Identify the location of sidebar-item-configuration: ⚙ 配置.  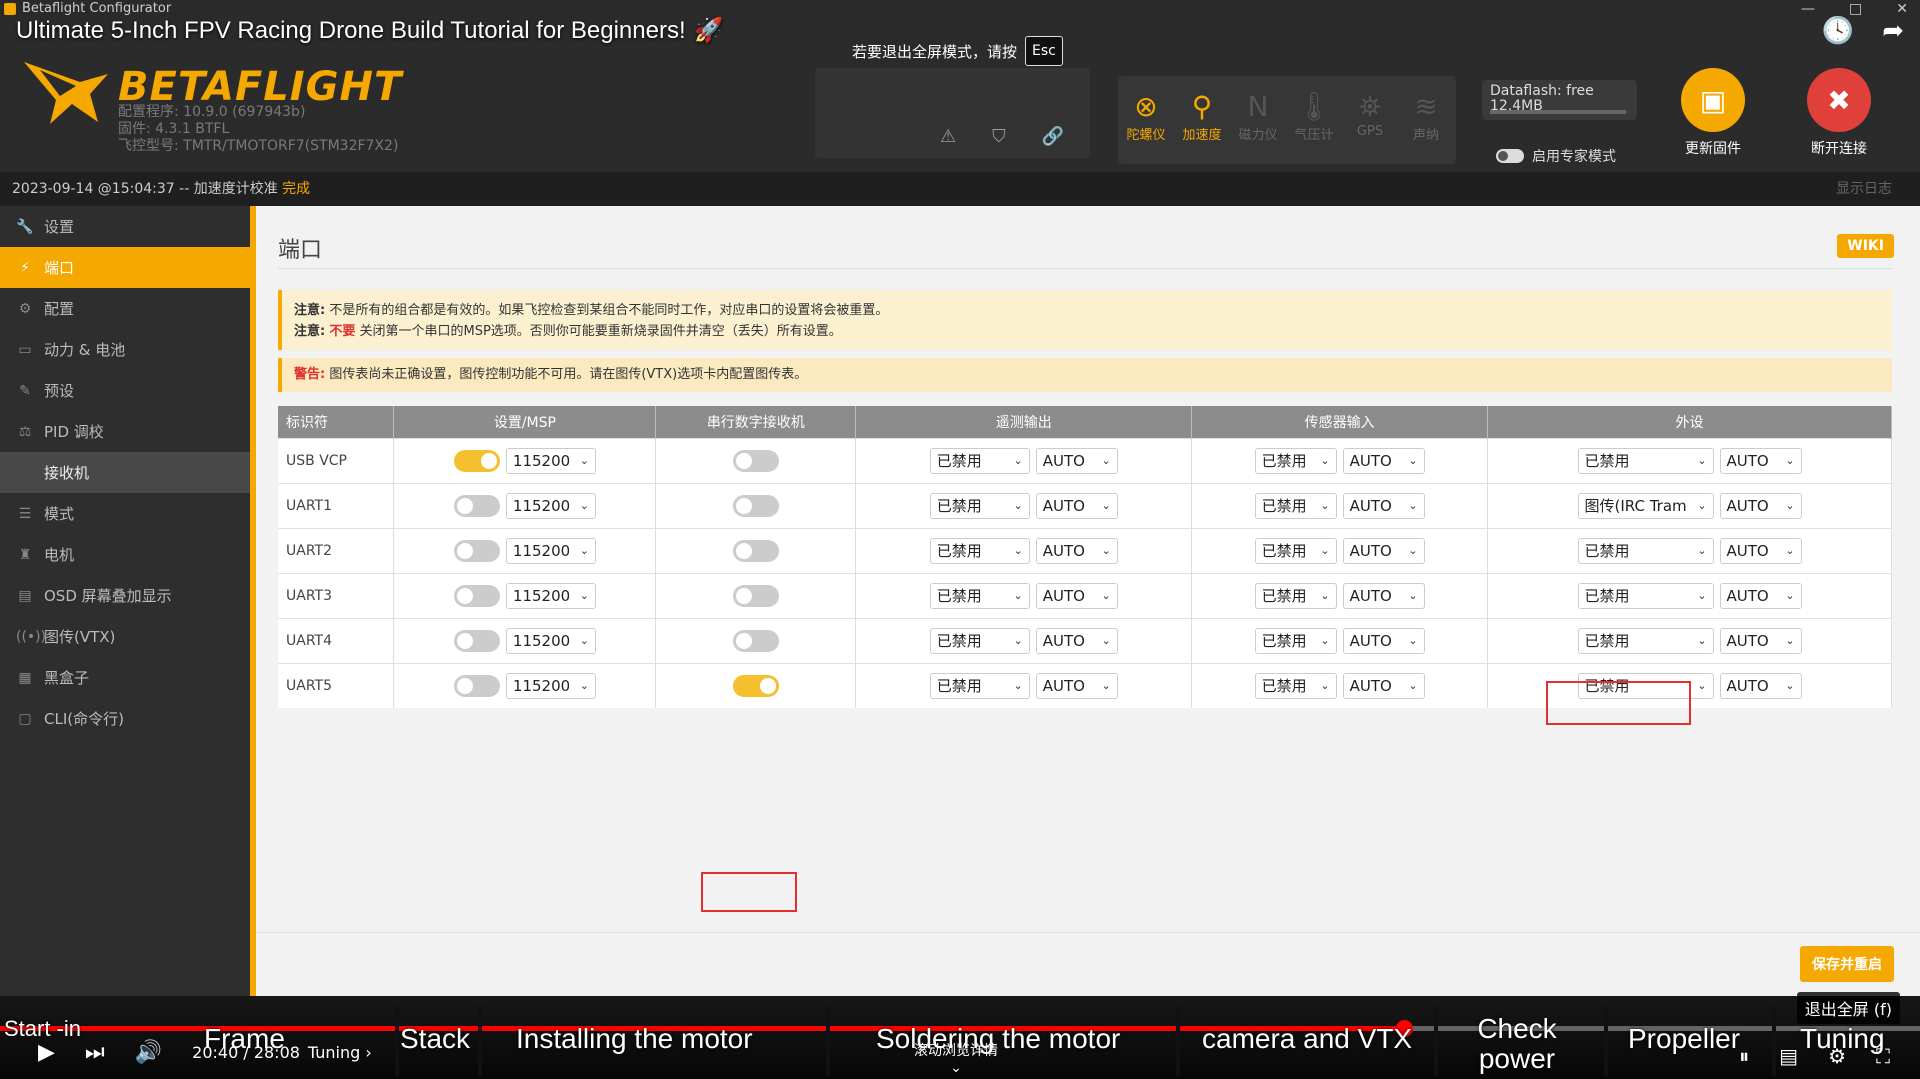
(125, 308).